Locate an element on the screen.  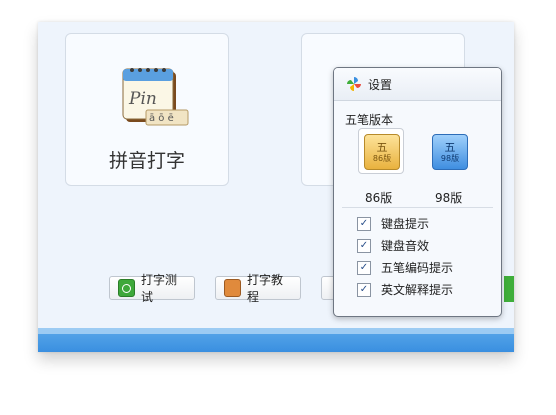
wubi-code-hint-label: 五笔编码提示 is located at coordinates (417, 268).